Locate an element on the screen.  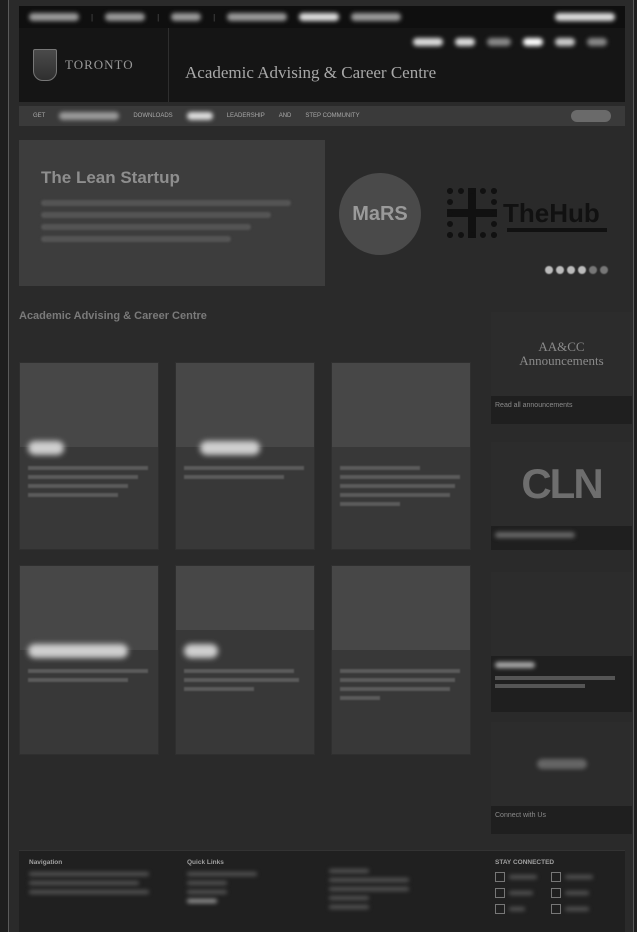
footer-heading: STAY CONNECTED is located at coordinates (525, 862).